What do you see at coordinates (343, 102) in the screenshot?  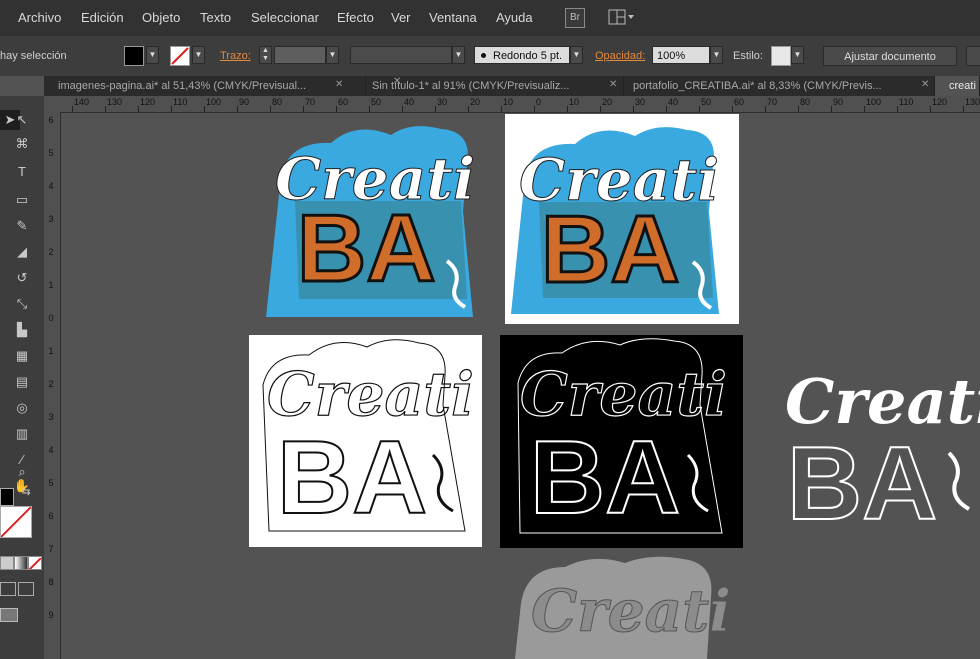 I see `ruler-tick-label: 60` at bounding box center [343, 102].